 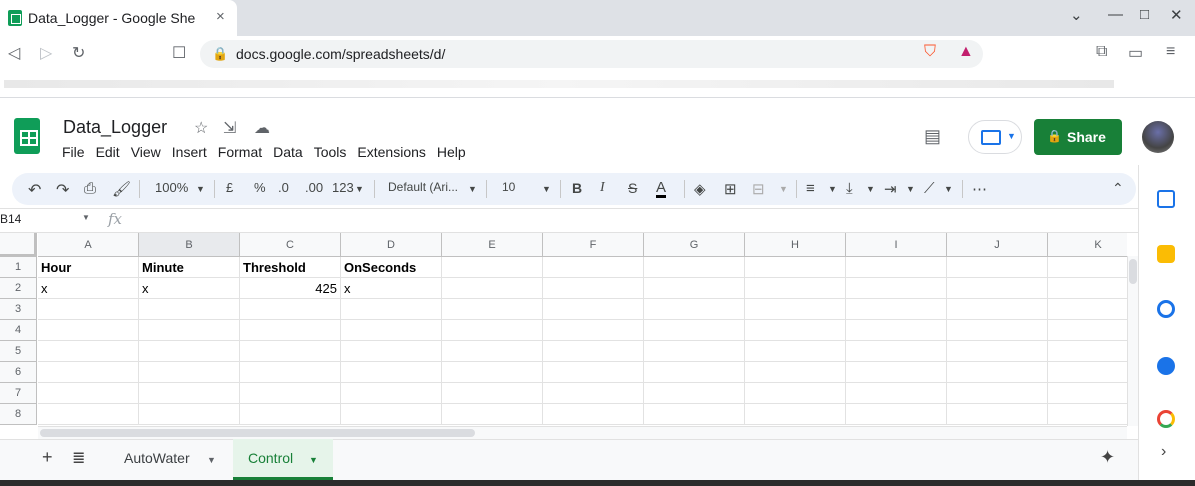 What do you see at coordinates (508, 187) in the screenshot?
I see `font-size-select: 10` at bounding box center [508, 187].